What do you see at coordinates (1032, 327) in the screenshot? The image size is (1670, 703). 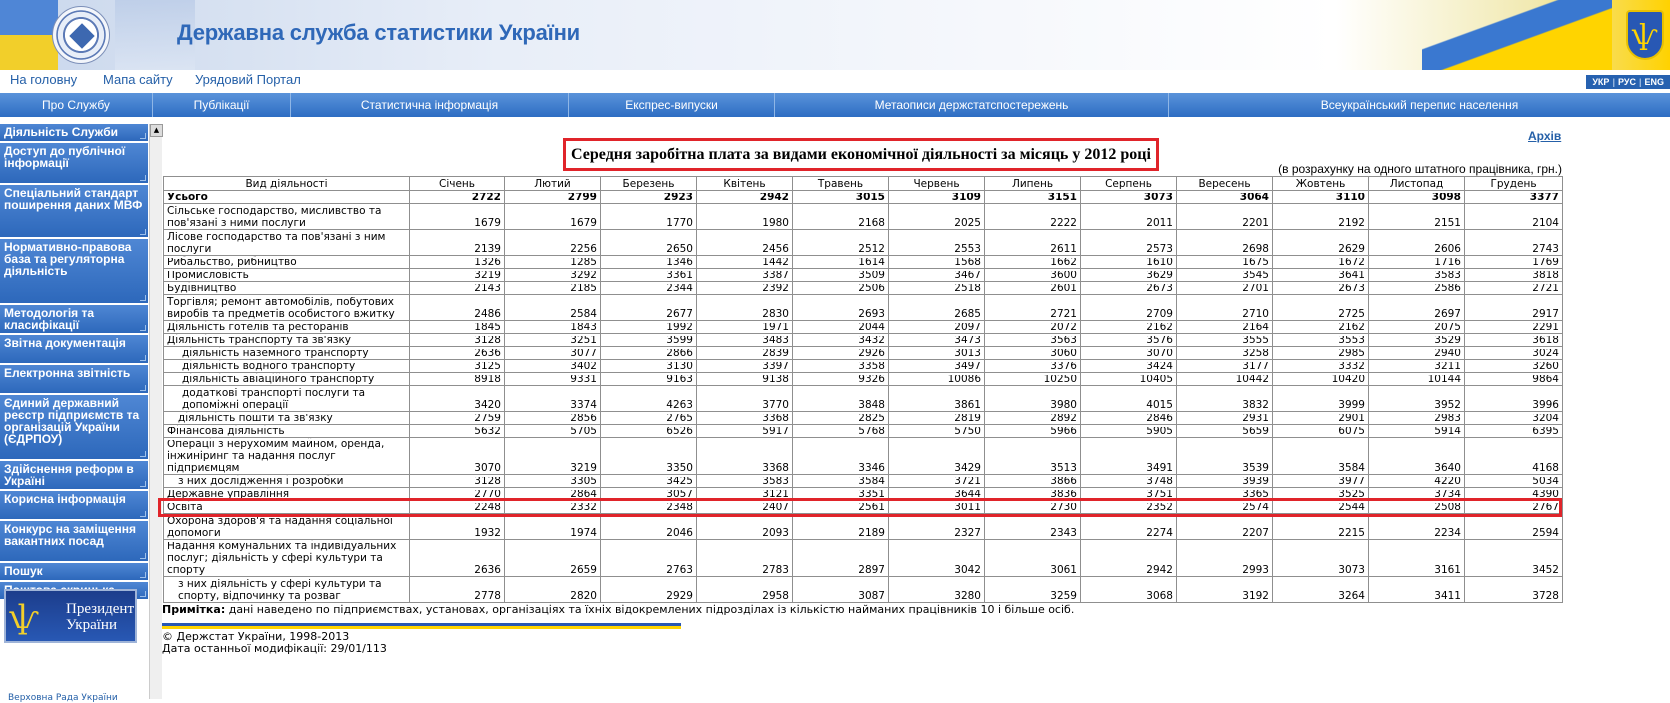 I see `cell-value: 2072` at bounding box center [1032, 327].